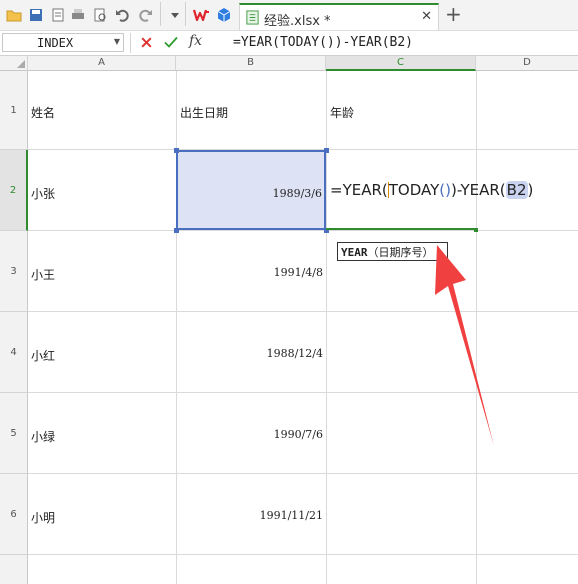  Describe the element at coordinates (43, 112) in the screenshot. I see `cell-a1: 姓名` at that location.